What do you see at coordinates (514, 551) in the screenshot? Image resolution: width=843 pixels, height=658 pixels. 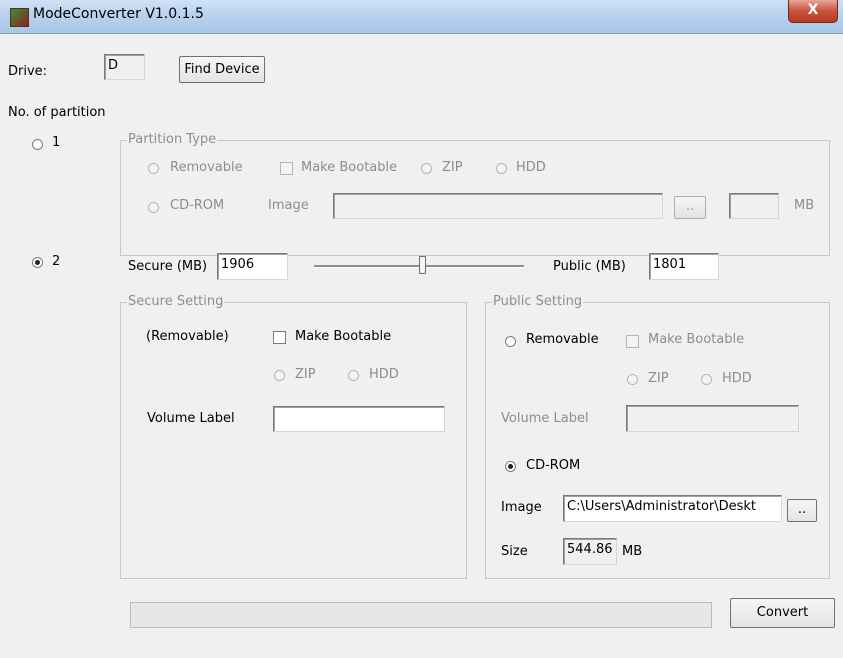 I see `public-size-label-text: Size` at bounding box center [514, 551].